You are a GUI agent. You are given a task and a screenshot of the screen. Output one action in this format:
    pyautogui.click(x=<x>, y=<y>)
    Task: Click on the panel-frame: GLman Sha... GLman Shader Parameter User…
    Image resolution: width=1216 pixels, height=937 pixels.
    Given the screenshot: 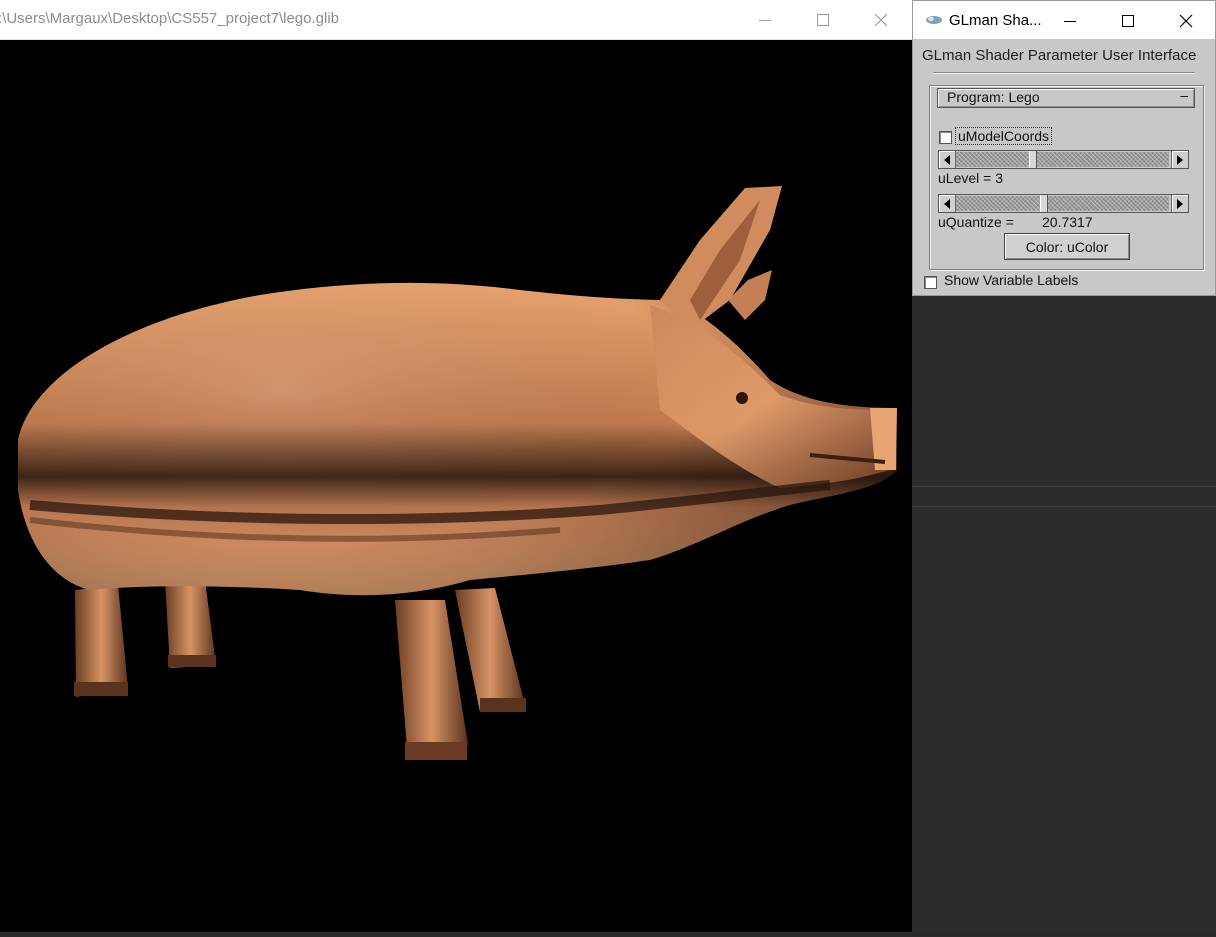 What is the action you would take?
    pyautogui.click(x=1064, y=148)
    